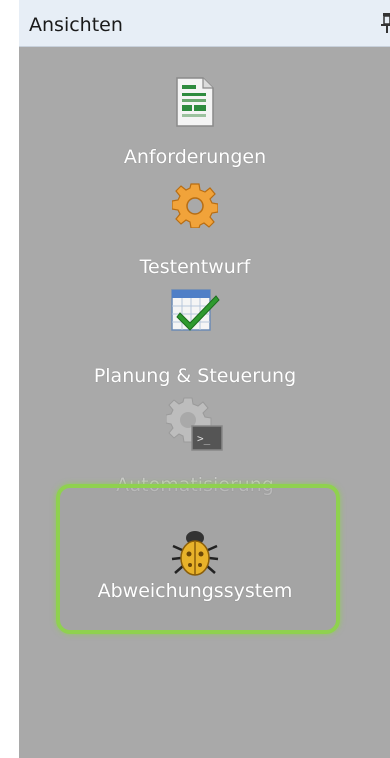 This screenshot has width=390, height=758. I want to click on panel-title: Ansichten, so click(76, 25).